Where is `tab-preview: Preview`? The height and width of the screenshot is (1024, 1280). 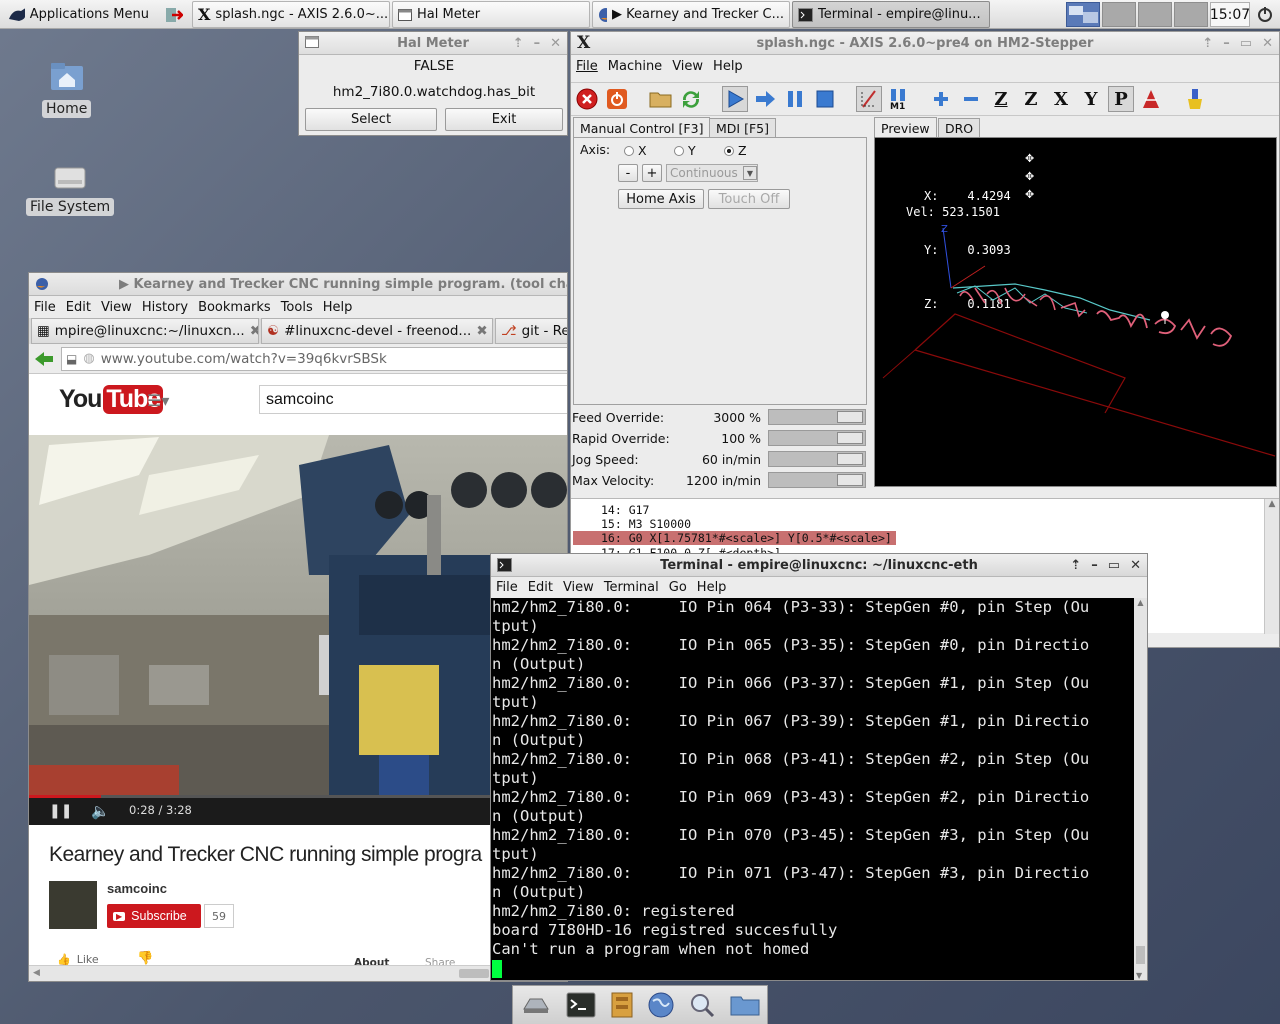
tab-preview: Preview is located at coordinates (905, 127).